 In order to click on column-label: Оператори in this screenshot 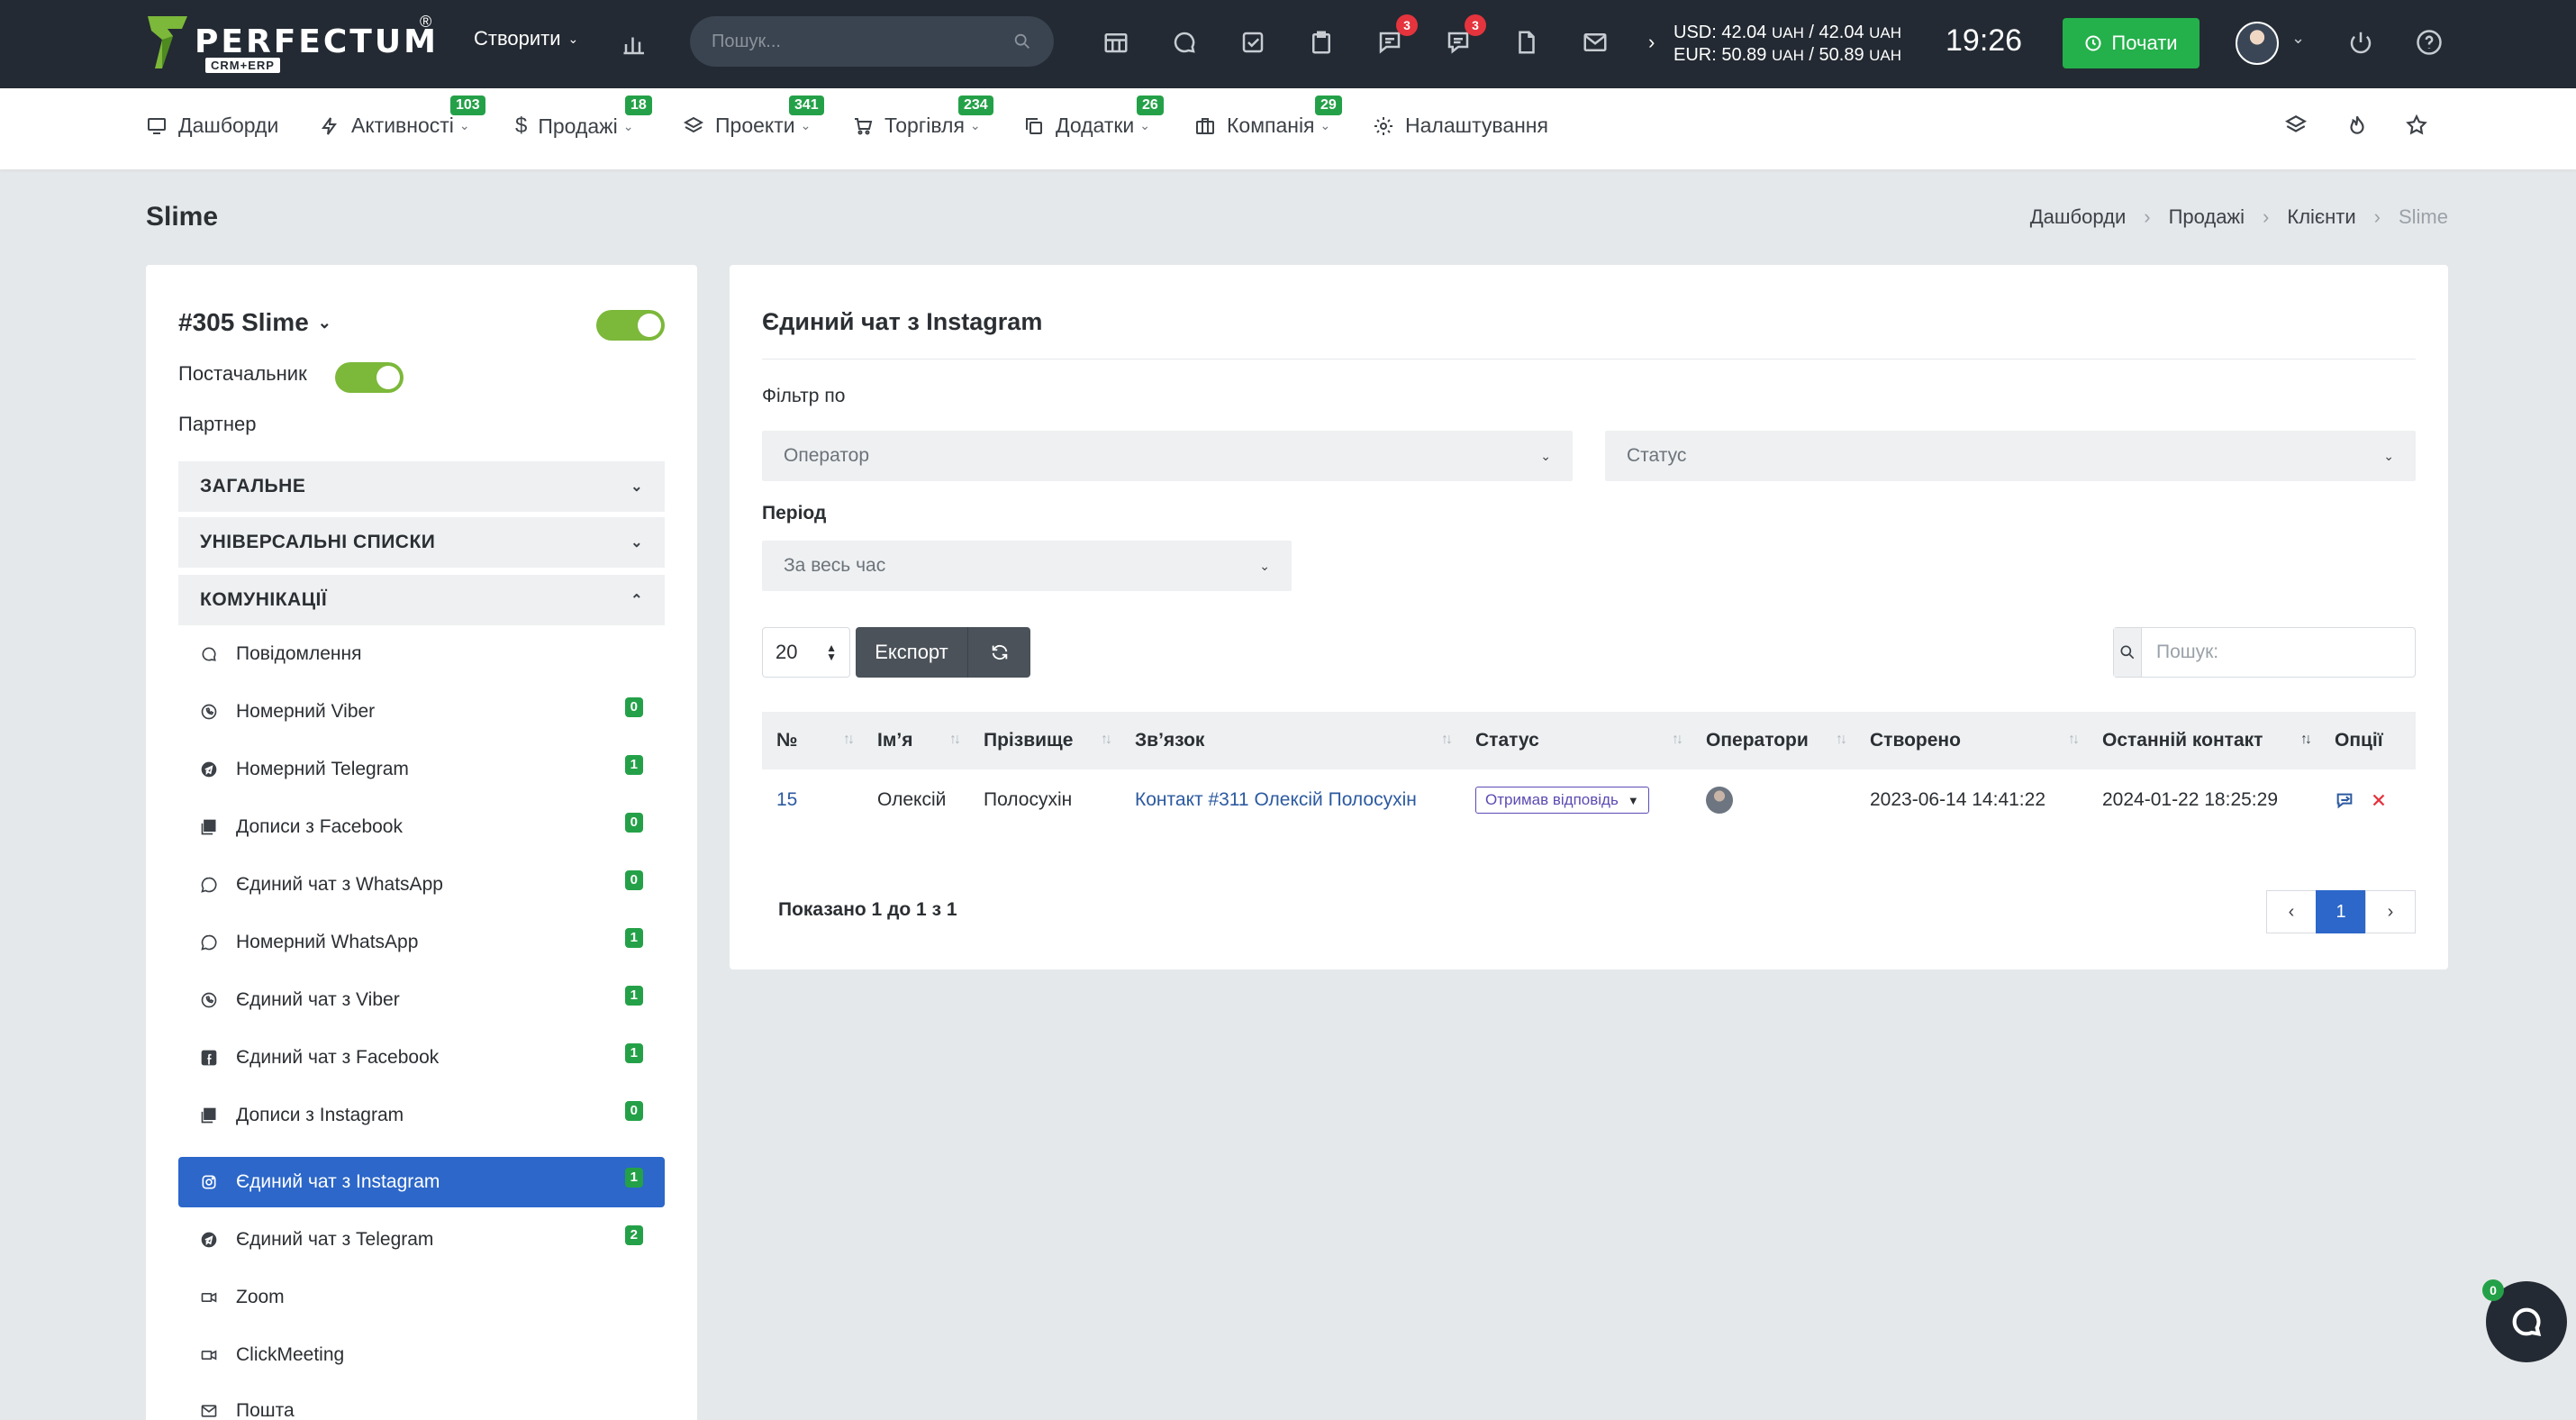, I will do `click(1757, 740)`.